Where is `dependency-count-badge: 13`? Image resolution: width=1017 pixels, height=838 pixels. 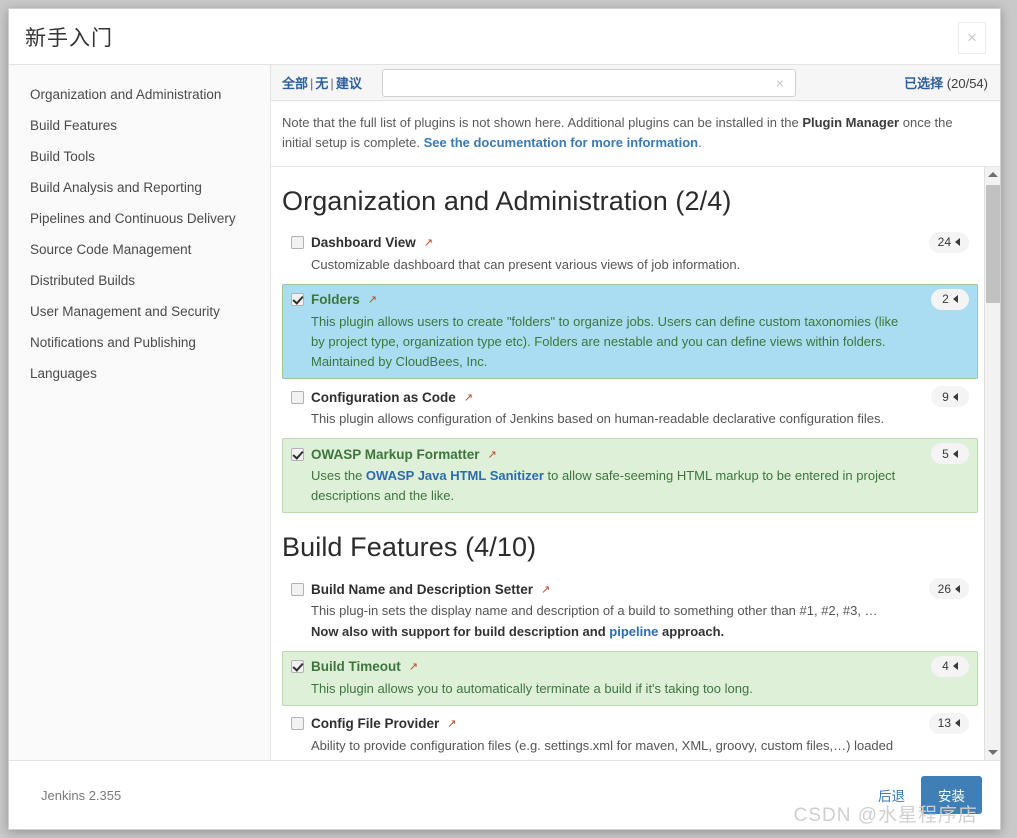 dependency-count-badge: 13 is located at coordinates (948, 723).